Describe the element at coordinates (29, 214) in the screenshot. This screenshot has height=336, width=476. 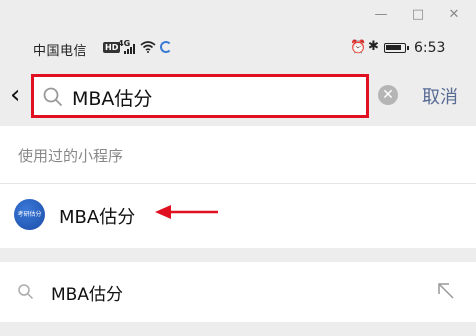
I see `mini-program-avatar: 考研估分` at that location.